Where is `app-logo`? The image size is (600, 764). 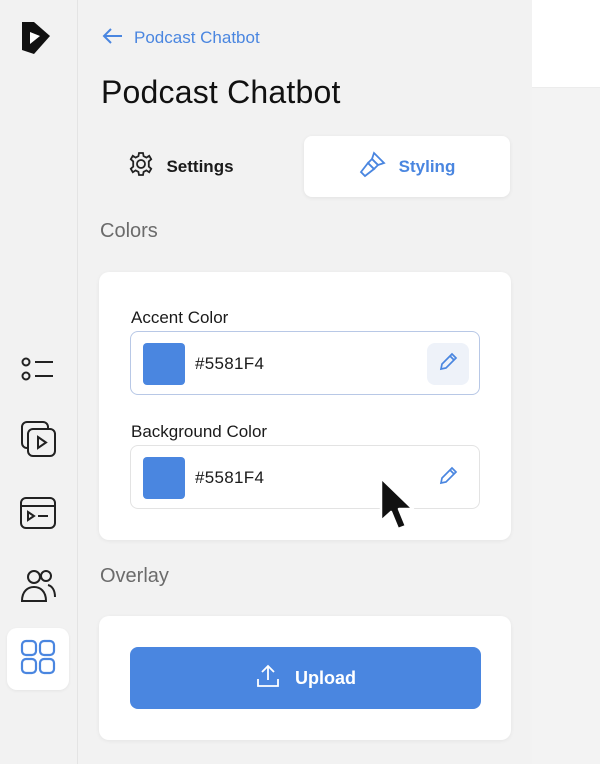
app-logo is located at coordinates (36, 38).